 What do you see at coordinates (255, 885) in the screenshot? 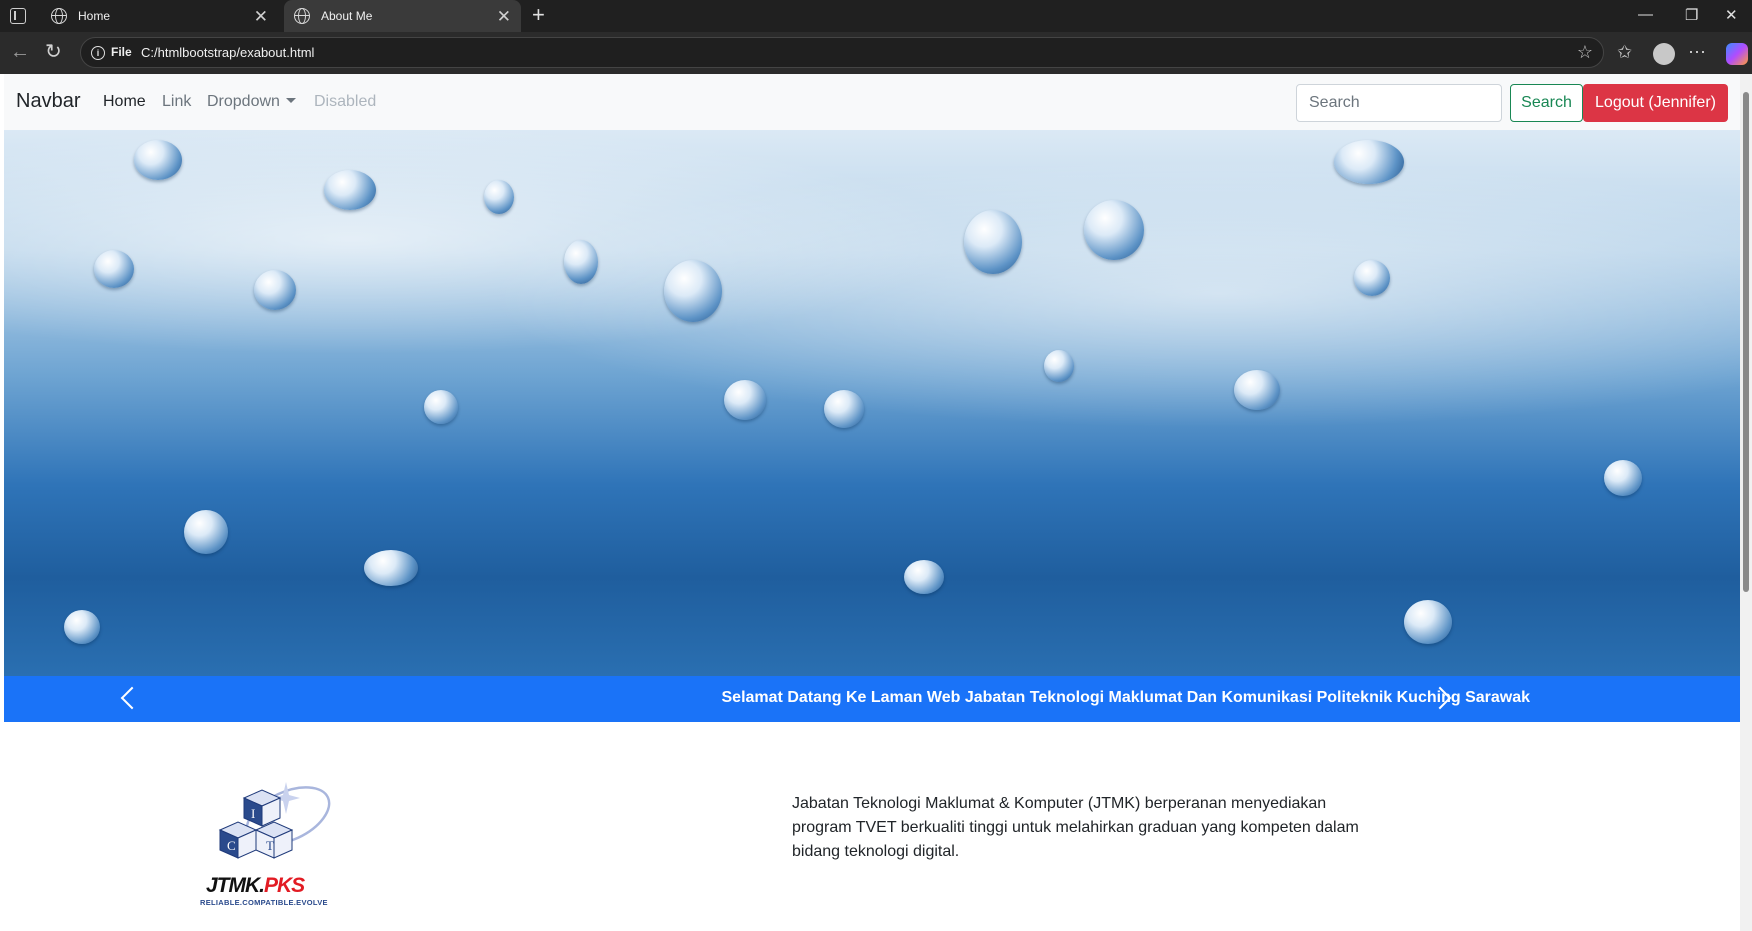
I see `logo-wordmark: JTMK.PKS` at bounding box center [255, 885].